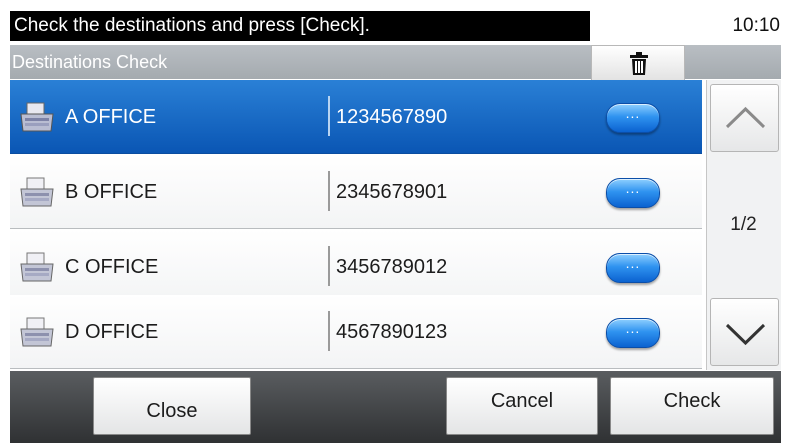 This screenshot has width=787, height=443. What do you see at coordinates (172, 411) in the screenshot?
I see `close-button-label: Close` at bounding box center [172, 411].